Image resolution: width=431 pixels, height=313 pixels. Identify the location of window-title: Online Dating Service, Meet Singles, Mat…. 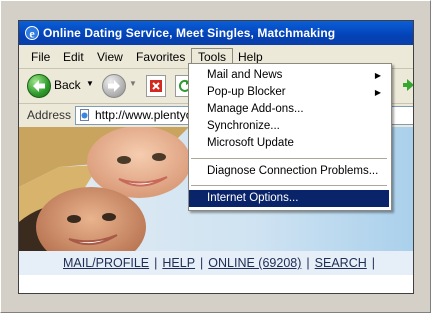
(189, 33).